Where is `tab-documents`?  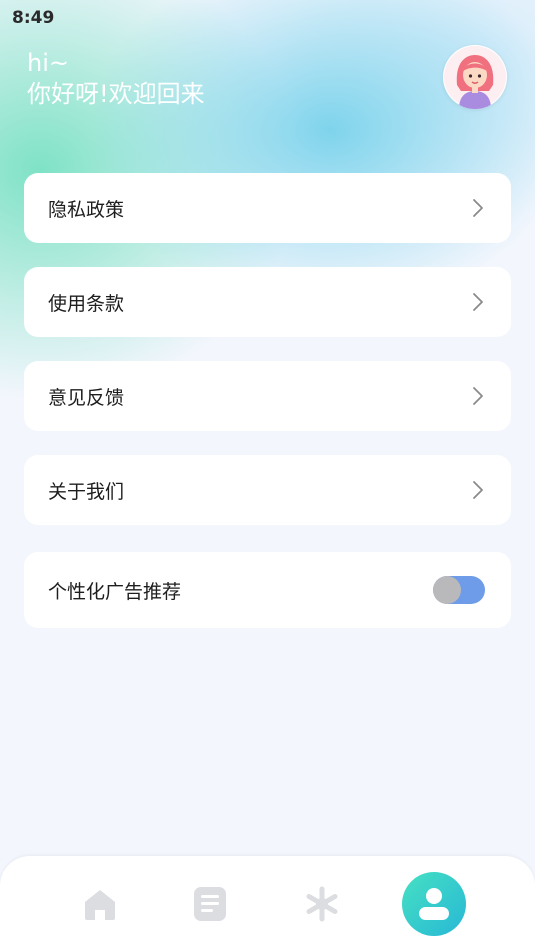
tab-documents is located at coordinates (210, 903).